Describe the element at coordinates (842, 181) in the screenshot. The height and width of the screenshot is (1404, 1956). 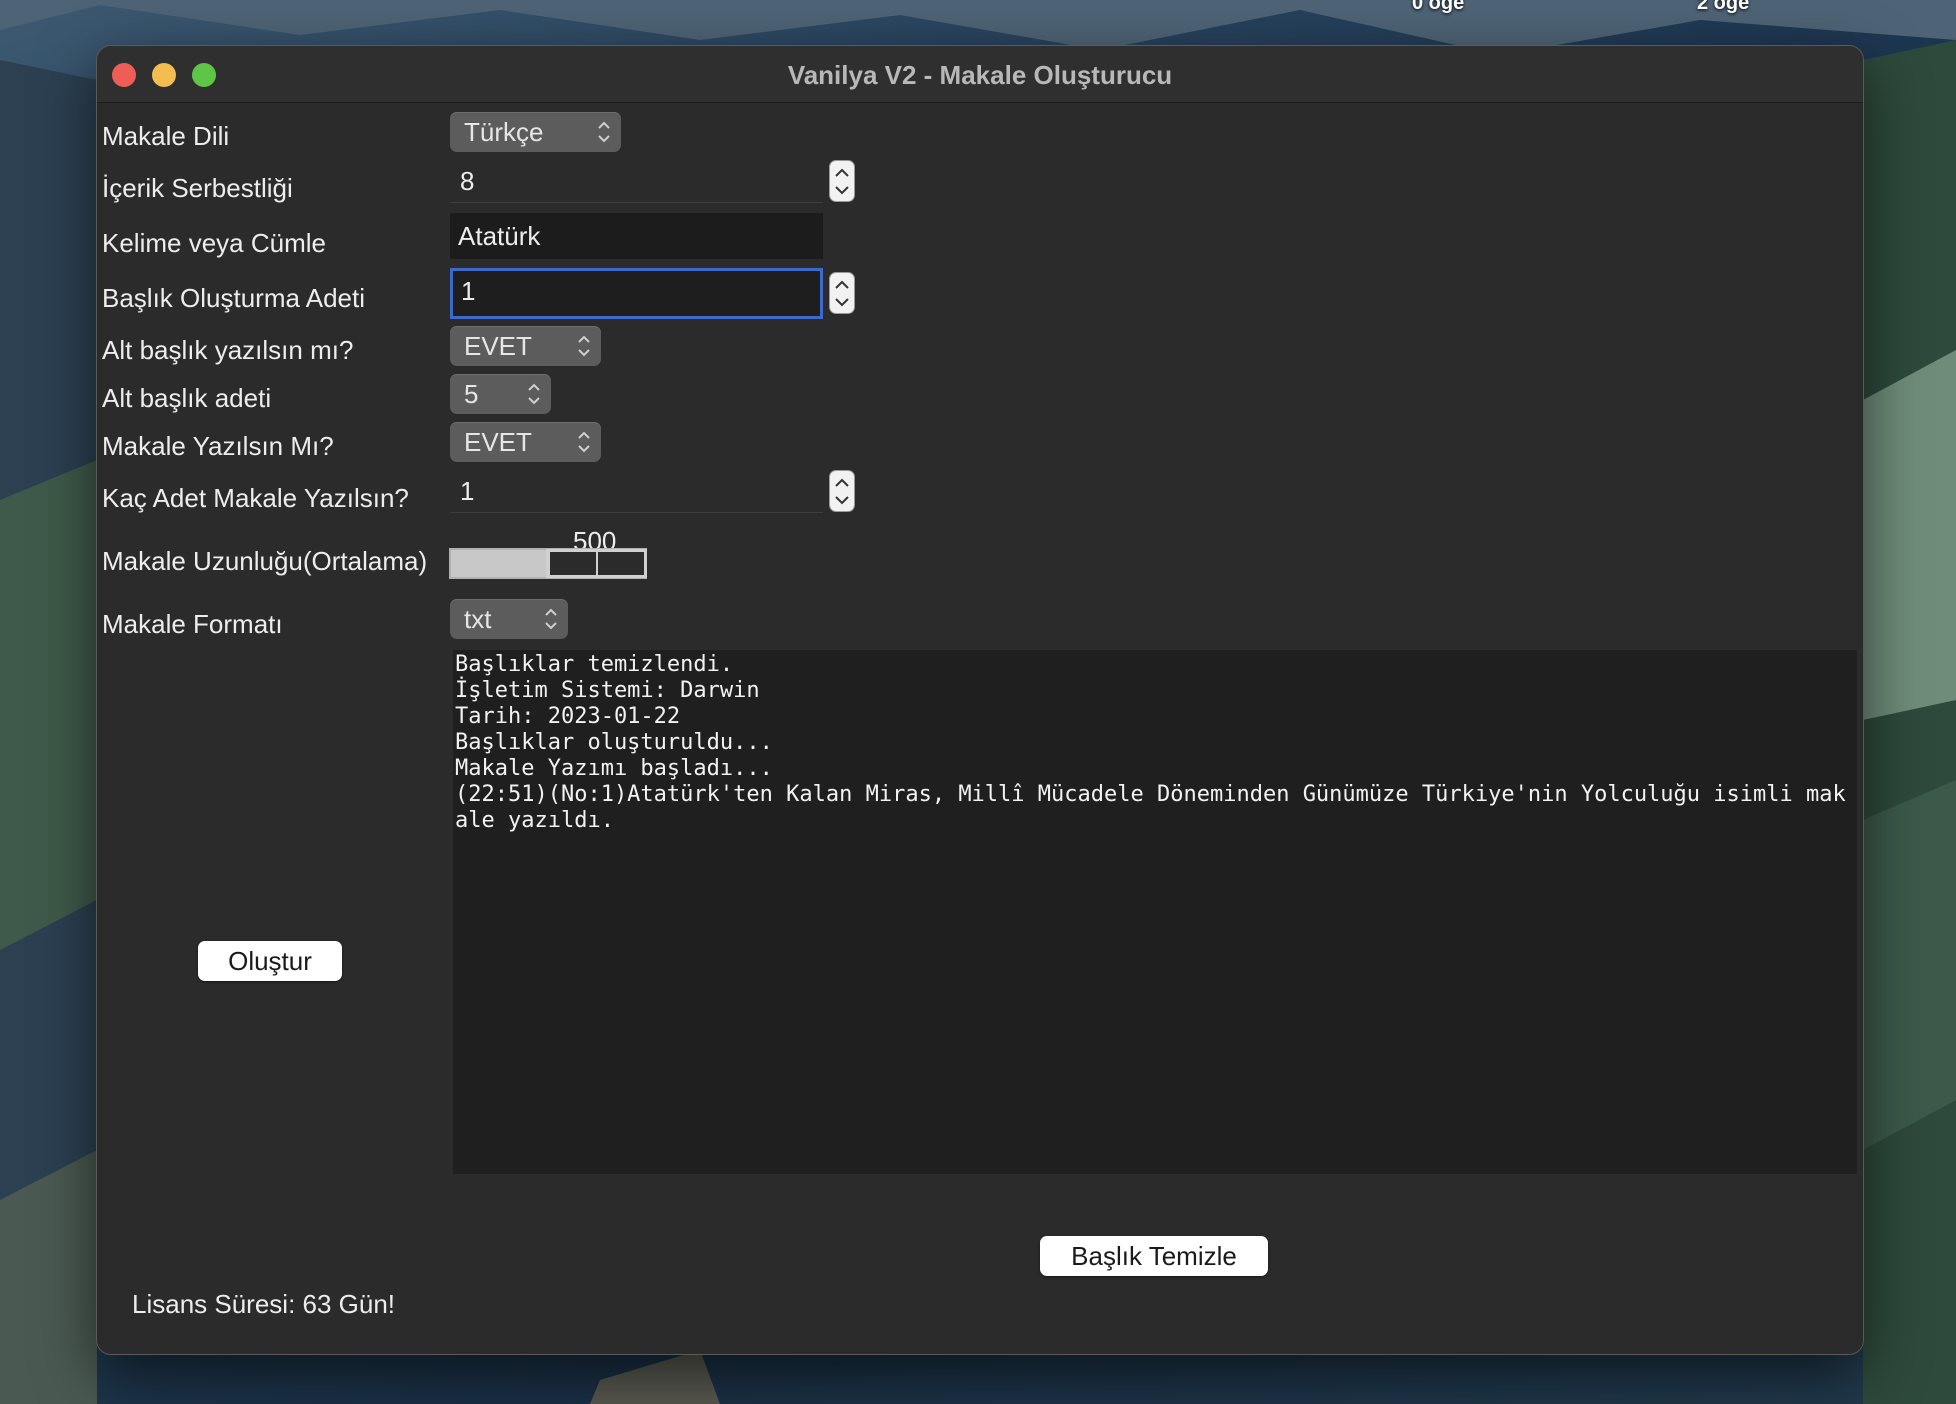
I see `icerik-serbestligi-stepper` at that location.